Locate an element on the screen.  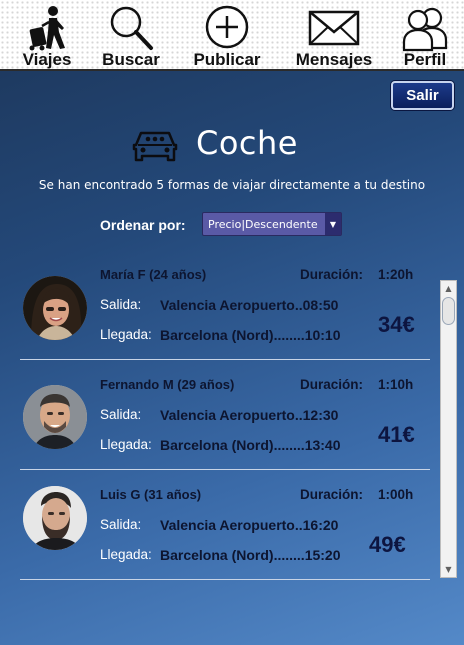
duration-value: 1:00h is located at coordinates (396, 494).